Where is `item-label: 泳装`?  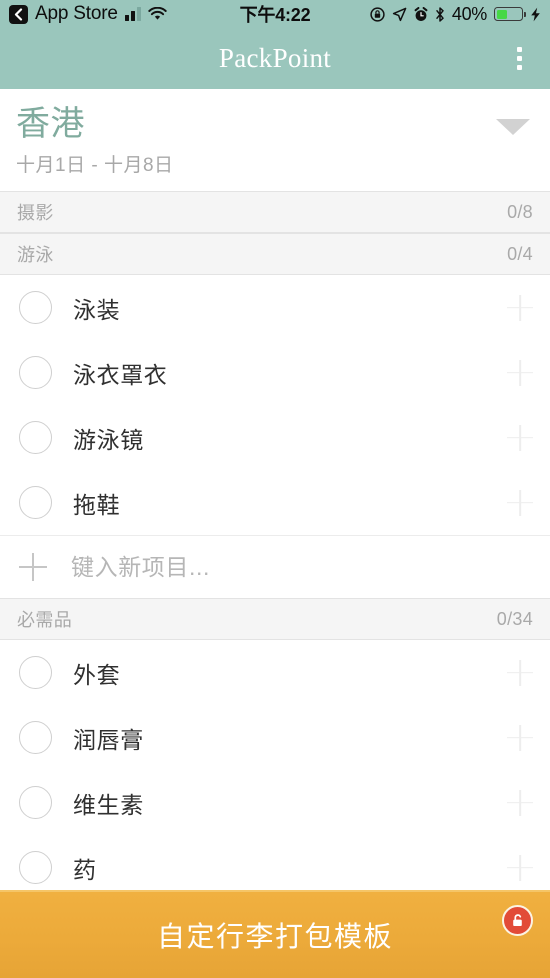
item-label: 泳装 is located at coordinates (97, 309).